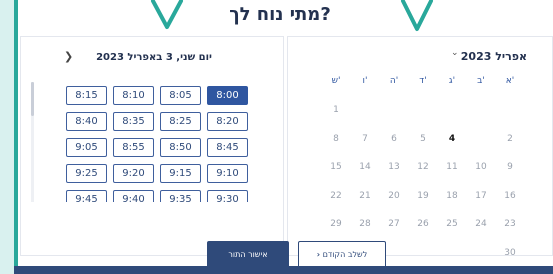 The image size is (553, 274). I want to click on calendar-day: 28, so click(365, 224).